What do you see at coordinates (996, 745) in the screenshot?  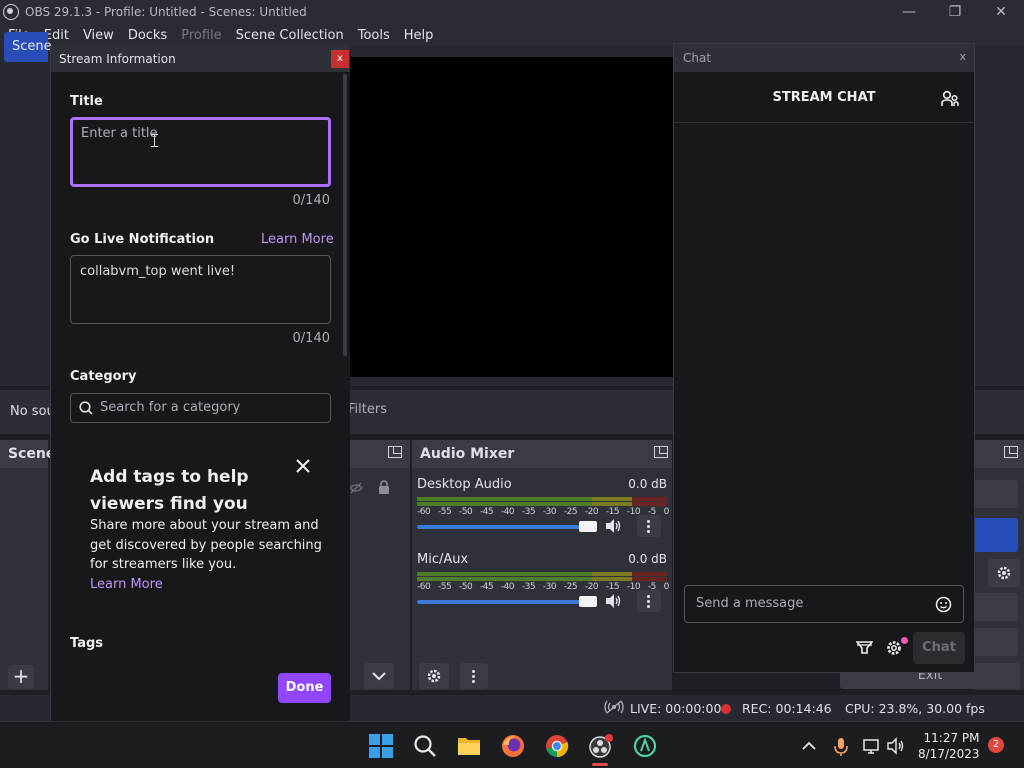 I see `notification-badge: 2` at bounding box center [996, 745].